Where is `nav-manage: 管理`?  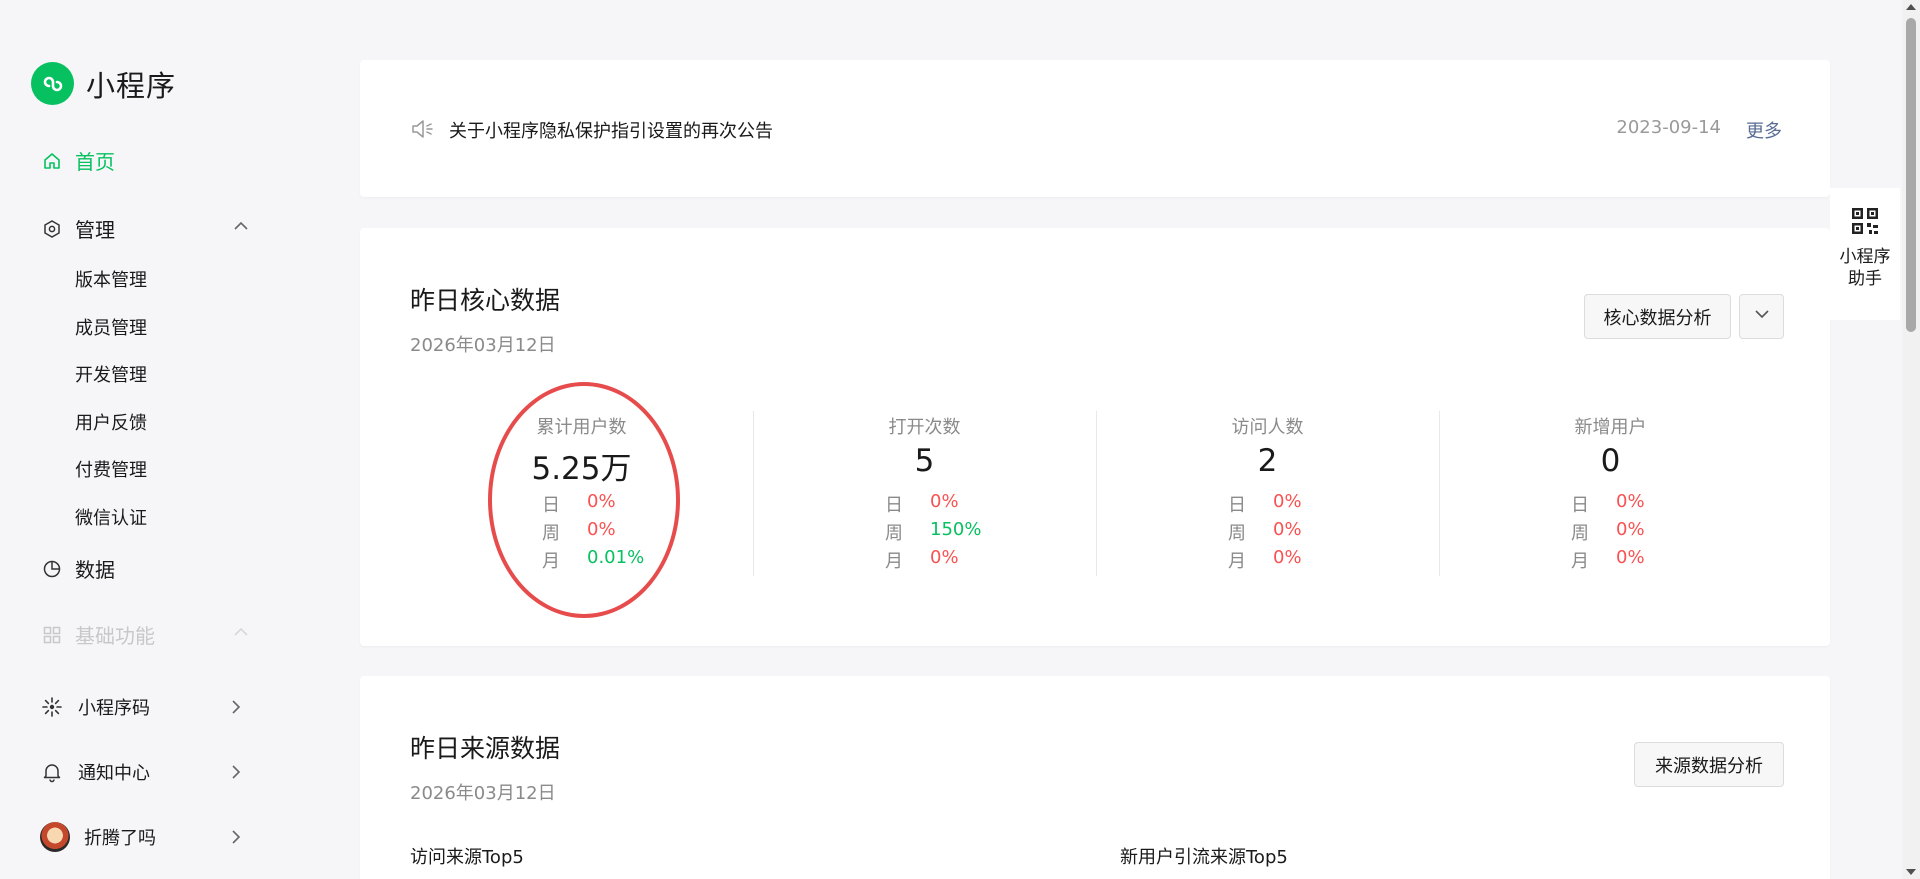 nav-manage: 管理 is located at coordinates (146, 228).